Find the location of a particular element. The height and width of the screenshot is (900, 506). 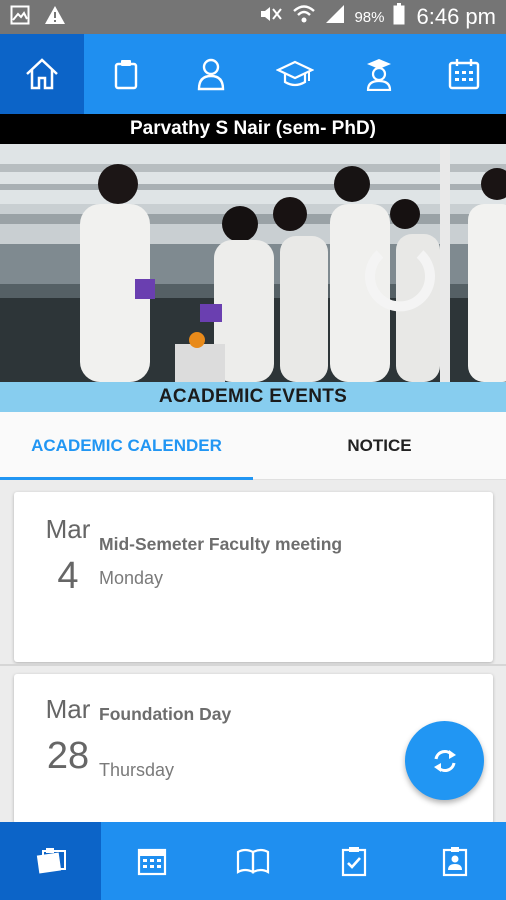

tab-academic-calender: ACADEMIC CALENDER is located at coordinates (126, 446).